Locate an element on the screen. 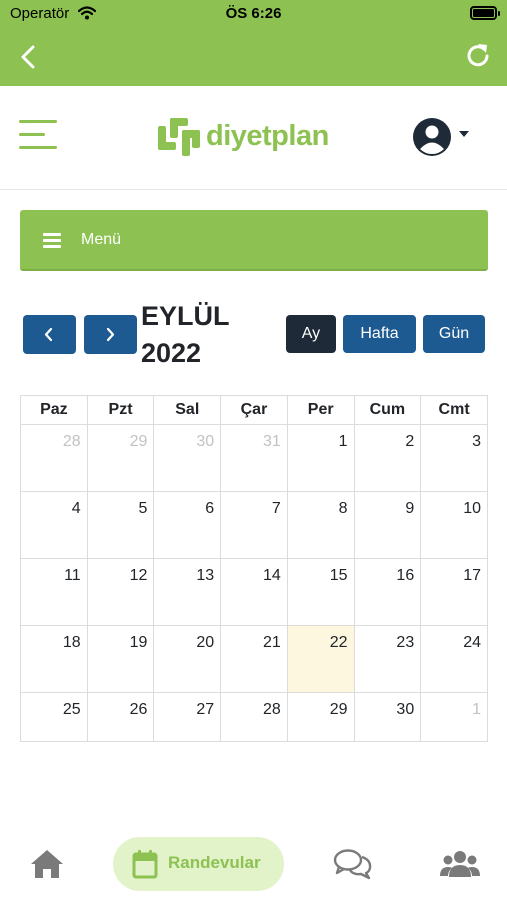 This screenshot has width=507, height=900. menu-label: Menü is located at coordinates (101, 239).